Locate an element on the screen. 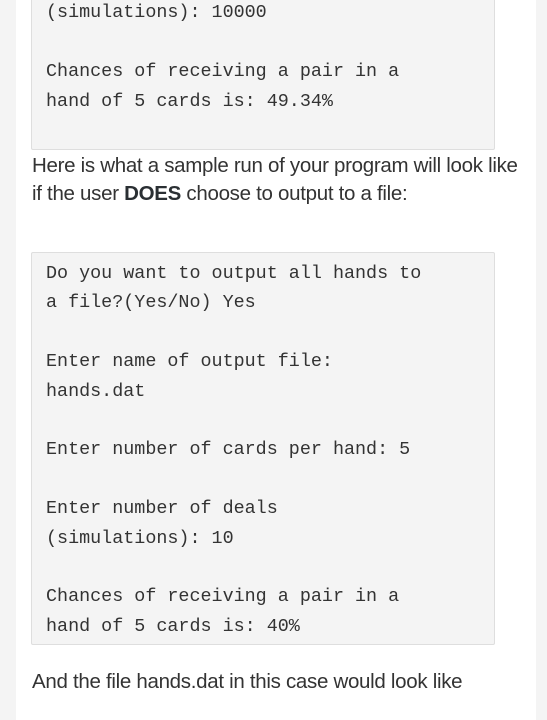 Image resolution: width=547 pixels, height=720 pixels. code-line: Enter name of output file: is located at coordinates (189, 362).